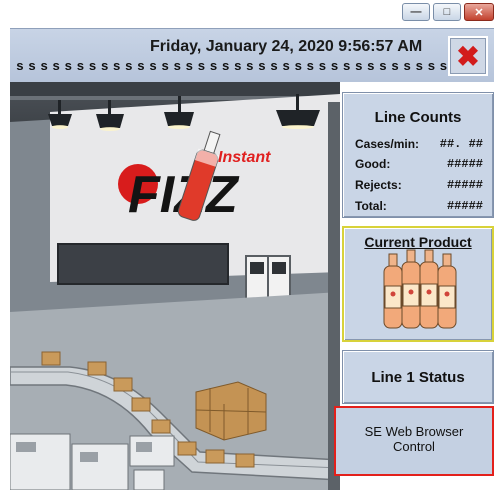 The height and width of the screenshot is (490, 494). I want to click on datetime-display: Friday, January 24, 2020 9:56:57 AM, so click(286, 46).